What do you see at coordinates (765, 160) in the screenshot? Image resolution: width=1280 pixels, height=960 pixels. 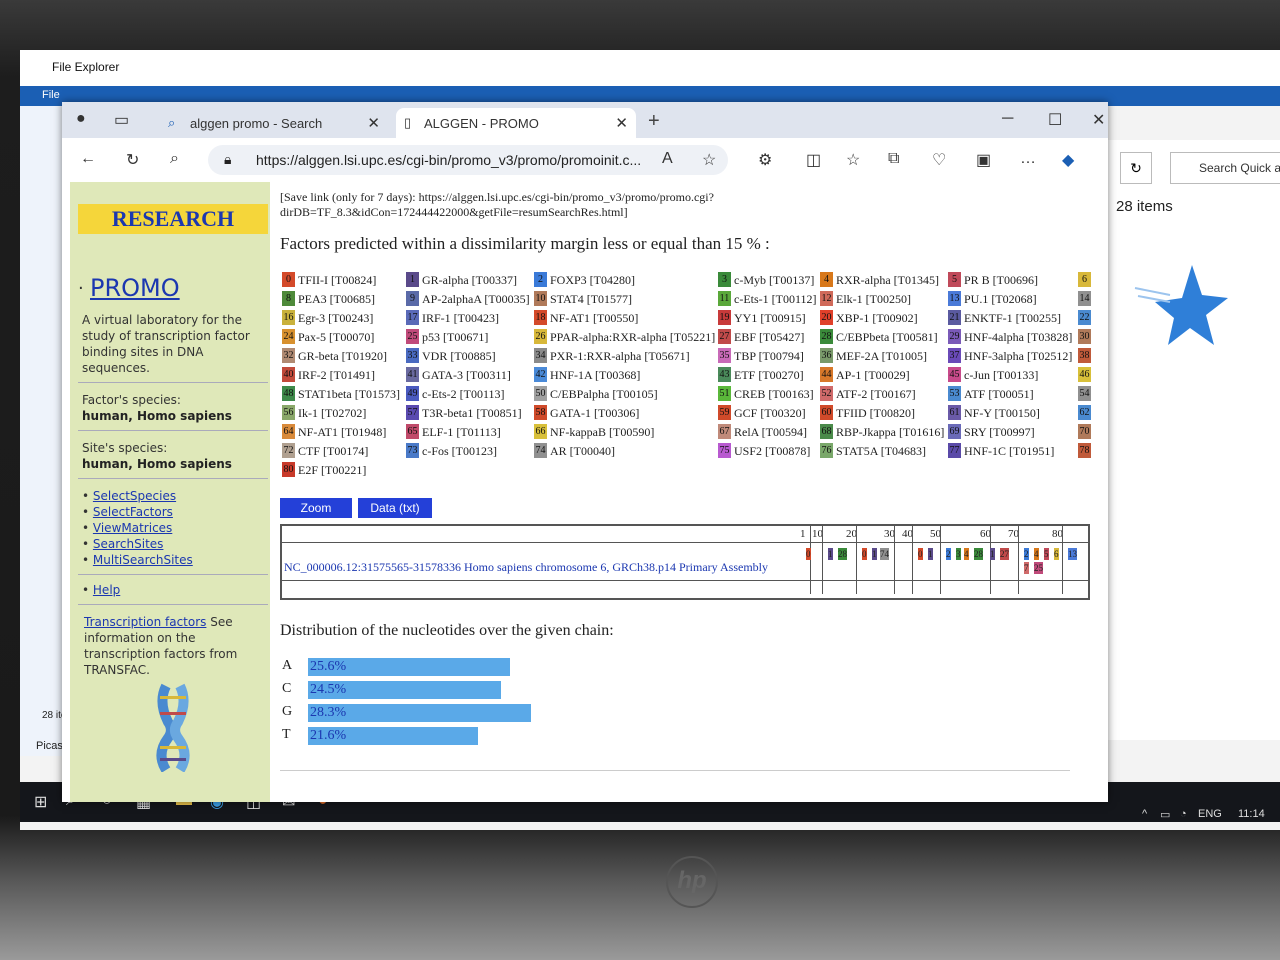 I see `extensions-icon: ⚙` at bounding box center [765, 160].